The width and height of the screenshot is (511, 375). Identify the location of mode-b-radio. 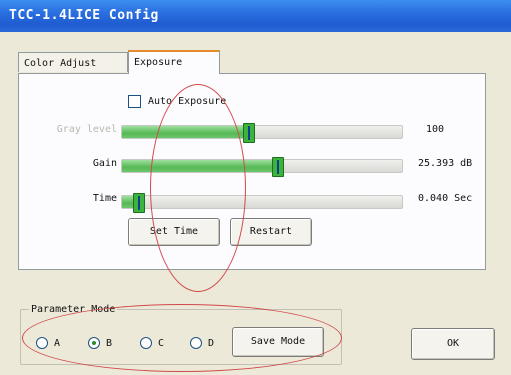
(94, 343).